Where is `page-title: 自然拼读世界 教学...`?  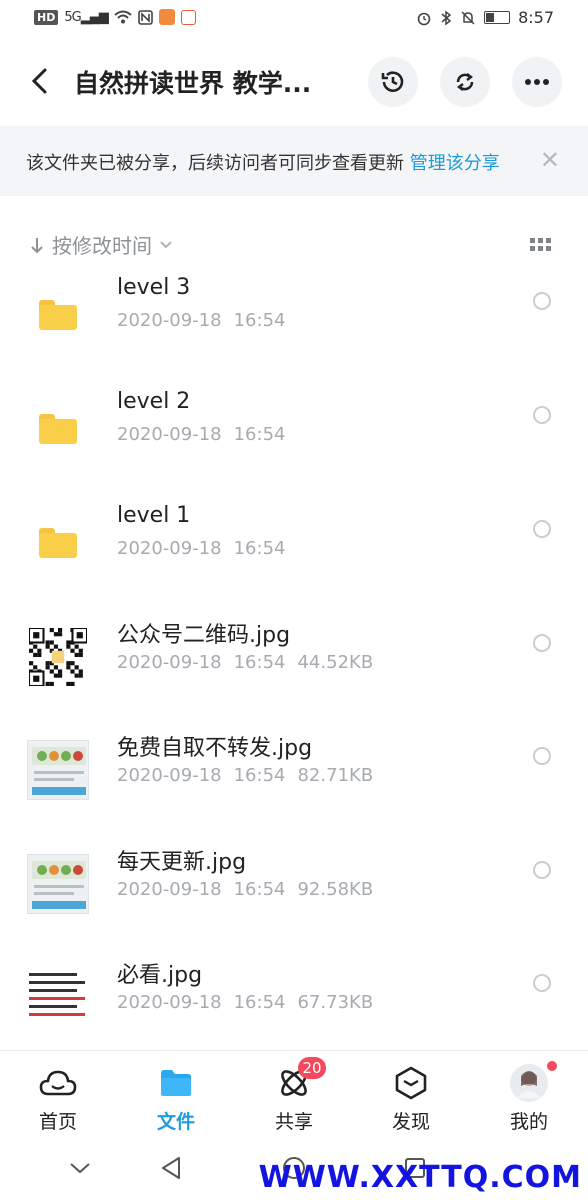
page-title: 自然拼读世界 教学... is located at coordinates (193, 83).